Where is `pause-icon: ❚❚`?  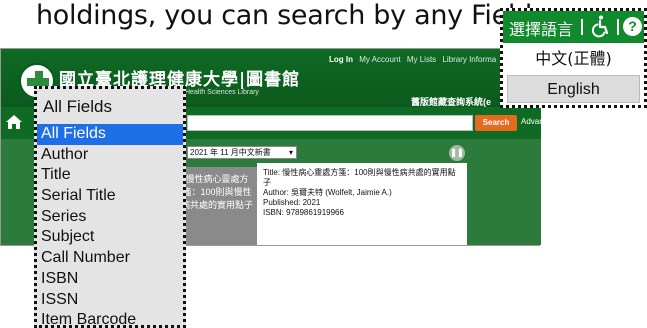 pause-icon: ❚❚ is located at coordinates (457, 153).